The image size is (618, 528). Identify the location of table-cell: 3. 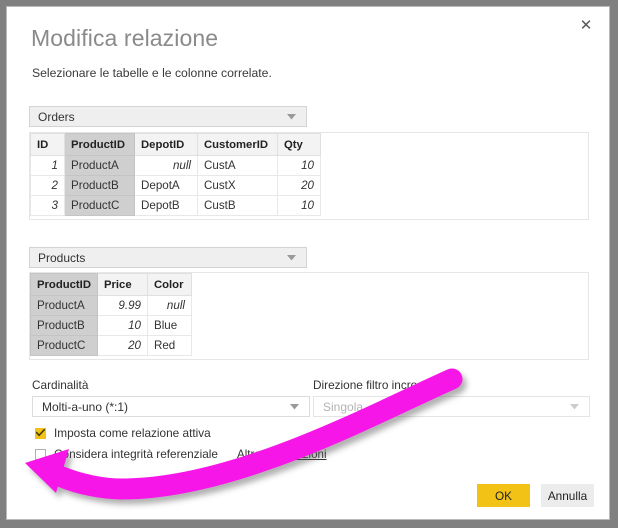
(47, 205).